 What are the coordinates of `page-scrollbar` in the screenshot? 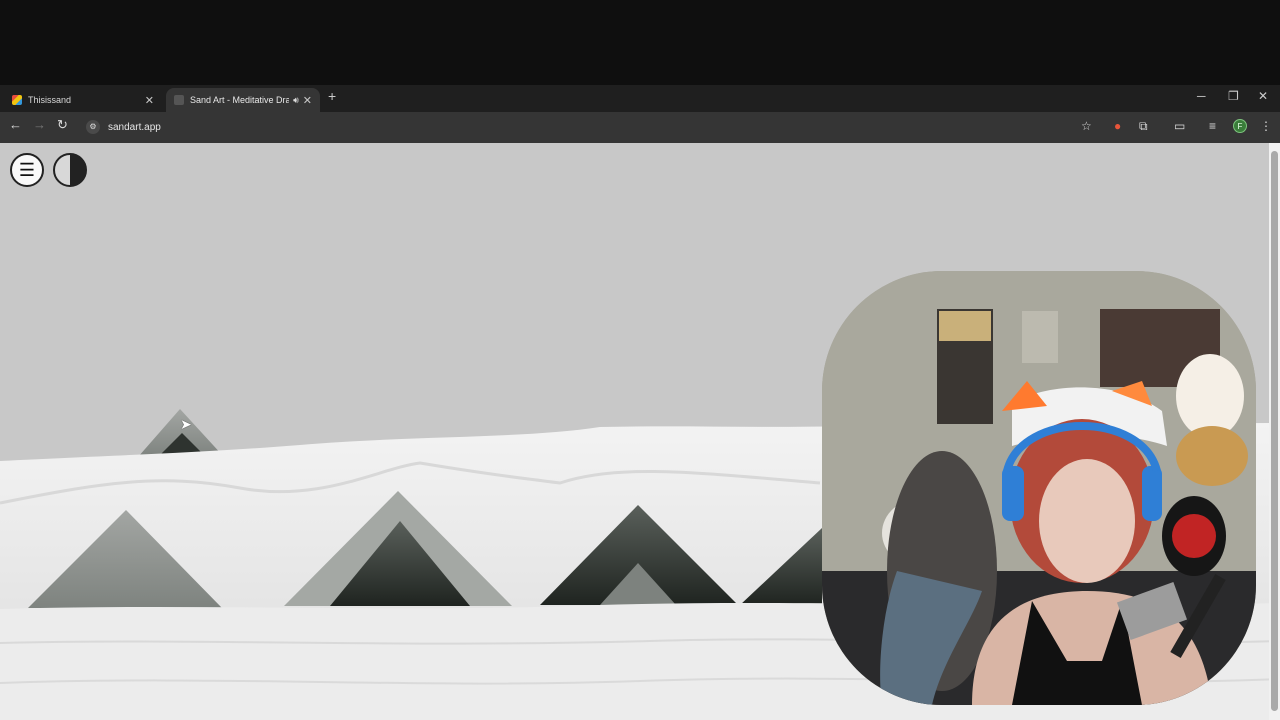 It's located at (1274, 431).